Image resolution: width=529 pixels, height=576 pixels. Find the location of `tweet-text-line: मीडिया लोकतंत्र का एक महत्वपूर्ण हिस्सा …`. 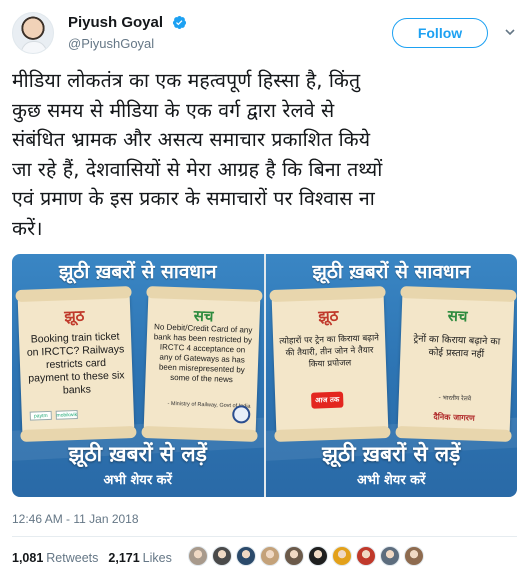

tweet-text-line: मीडिया लोकतंत्र का एक महत्वपूर्ण हिस्सा … is located at coordinates (186, 80).